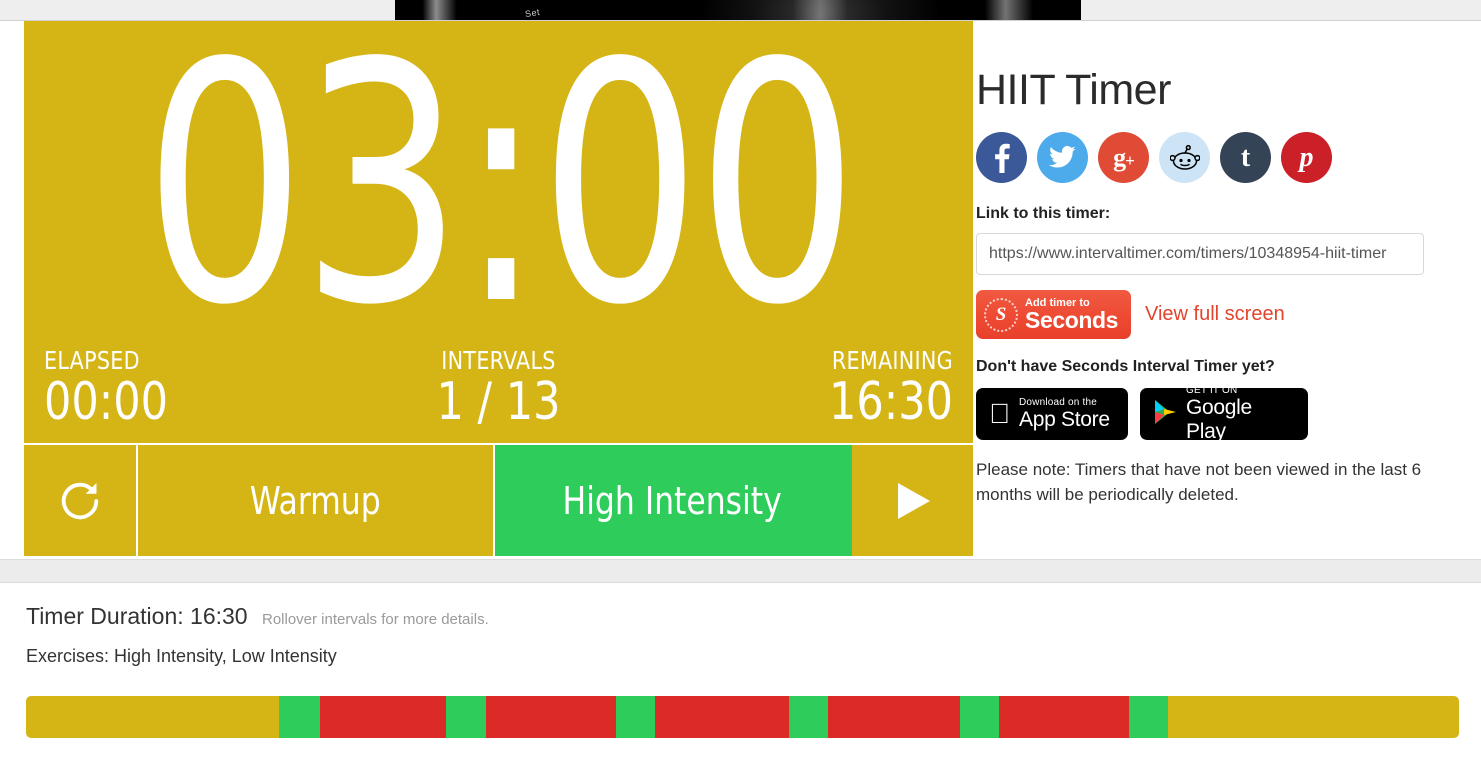  I want to click on app-store-text: Download on the App Store, so click(1064, 414).